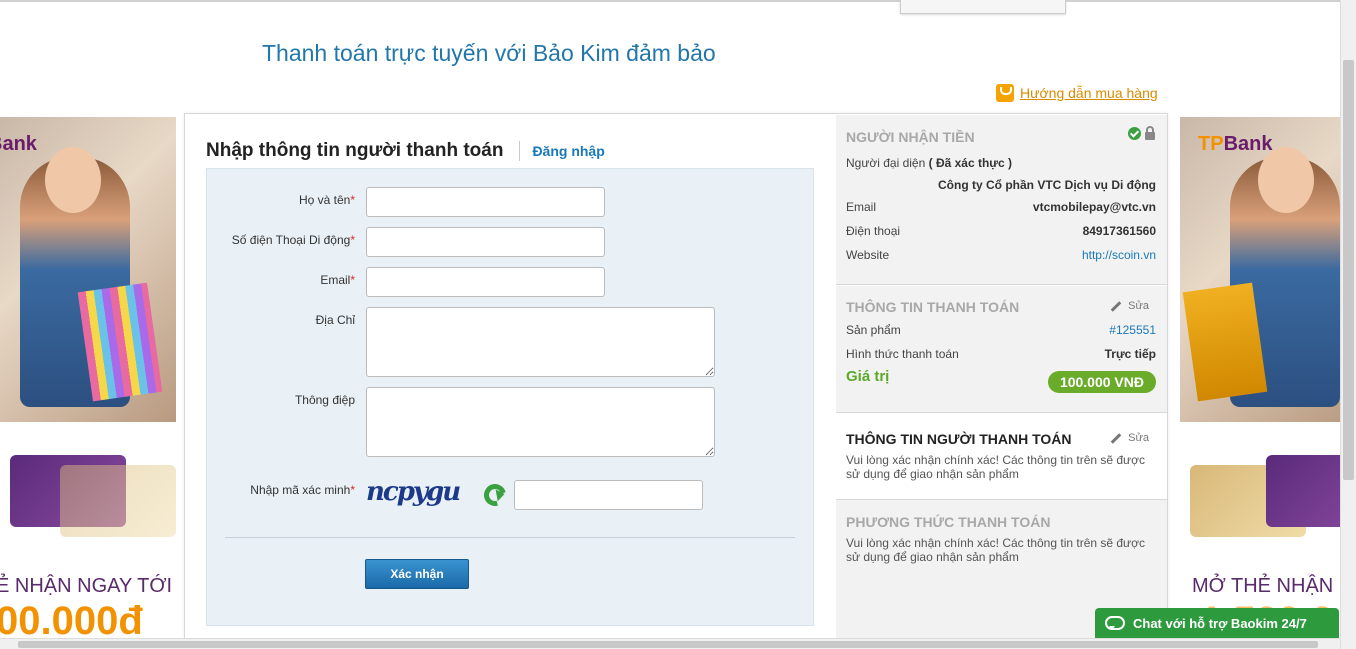 The image size is (1356, 649). Describe the element at coordinates (1047, 185) in the screenshot. I see `company-name: Công ty Cổ phần VTC Dịch vụ Di động` at that location.